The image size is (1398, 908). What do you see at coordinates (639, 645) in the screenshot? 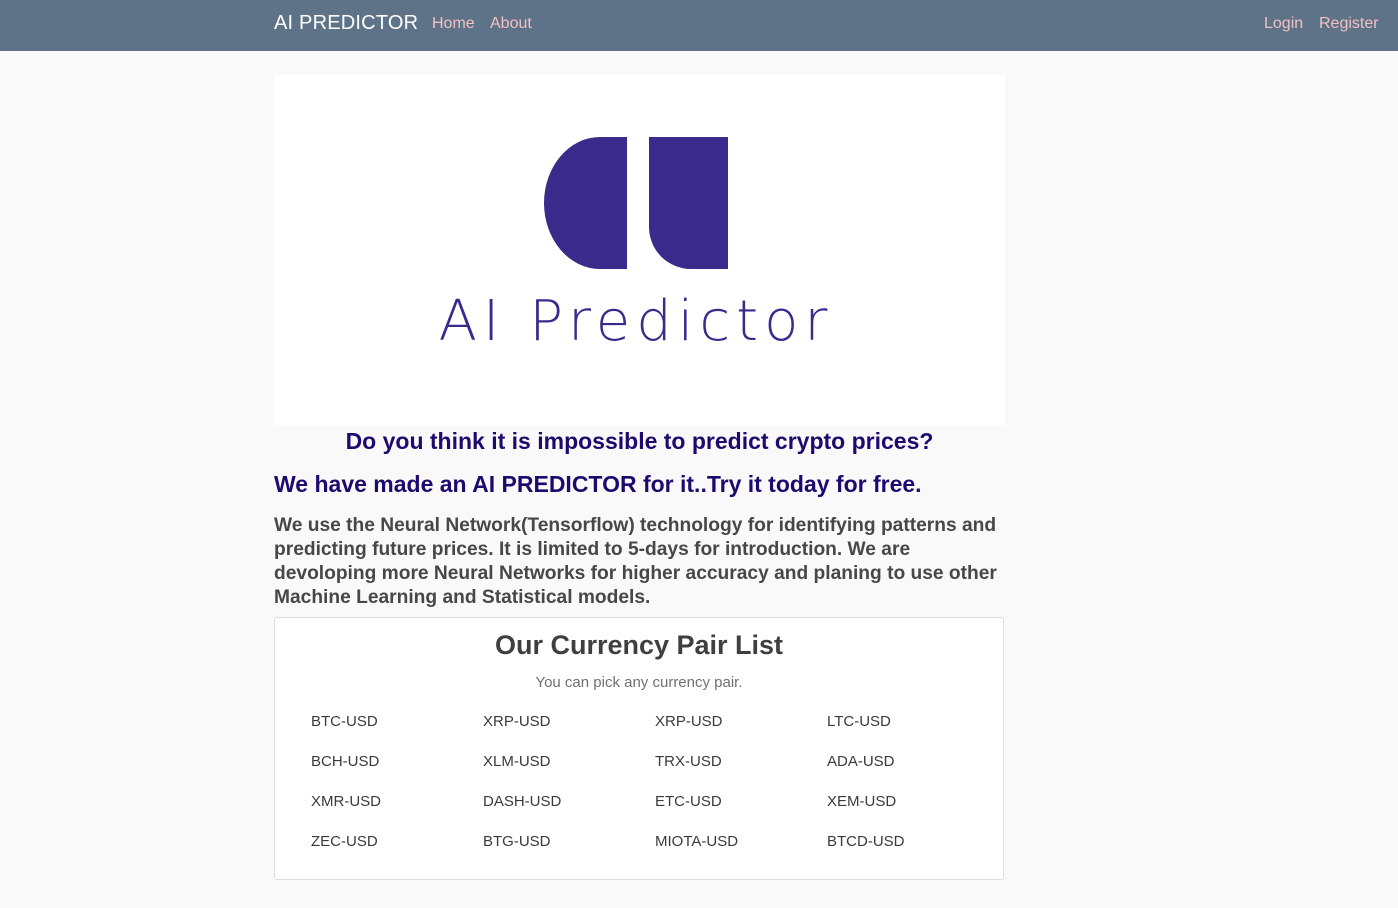
I see `pair-list-title: Our Currency Pair List` at bounding box center [639, 645].